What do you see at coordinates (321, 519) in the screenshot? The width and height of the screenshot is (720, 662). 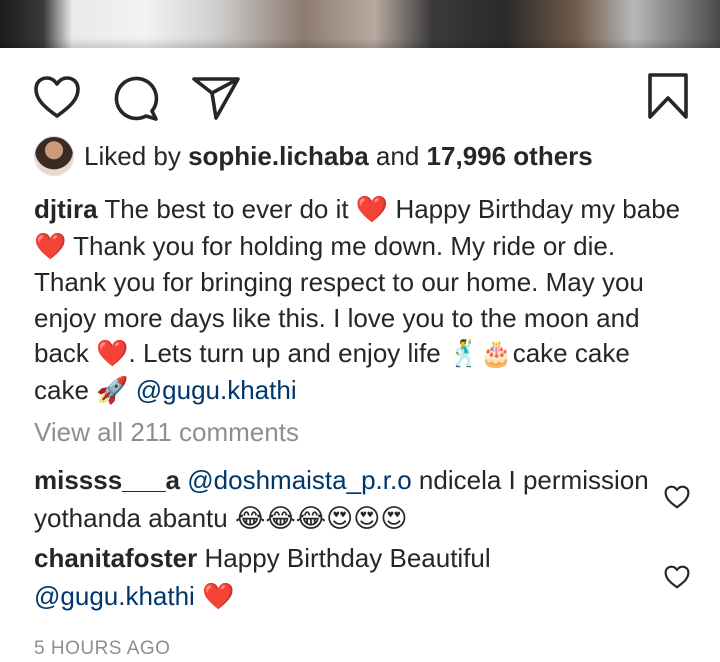 I see `laughing-heart-eyes-emoji-icon: 😂😂😂😍😍😍` at bounding box center [321, 519].